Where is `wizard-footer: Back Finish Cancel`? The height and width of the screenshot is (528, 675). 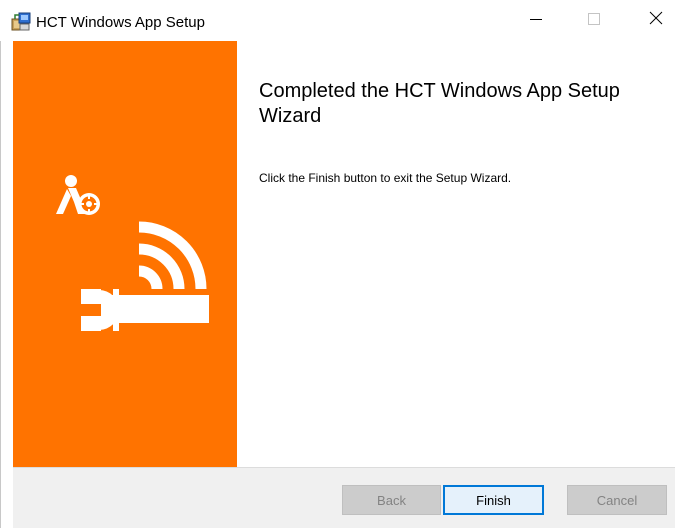 wizard-footer: Back Finish Cancel is located at coordinates (344, 497).